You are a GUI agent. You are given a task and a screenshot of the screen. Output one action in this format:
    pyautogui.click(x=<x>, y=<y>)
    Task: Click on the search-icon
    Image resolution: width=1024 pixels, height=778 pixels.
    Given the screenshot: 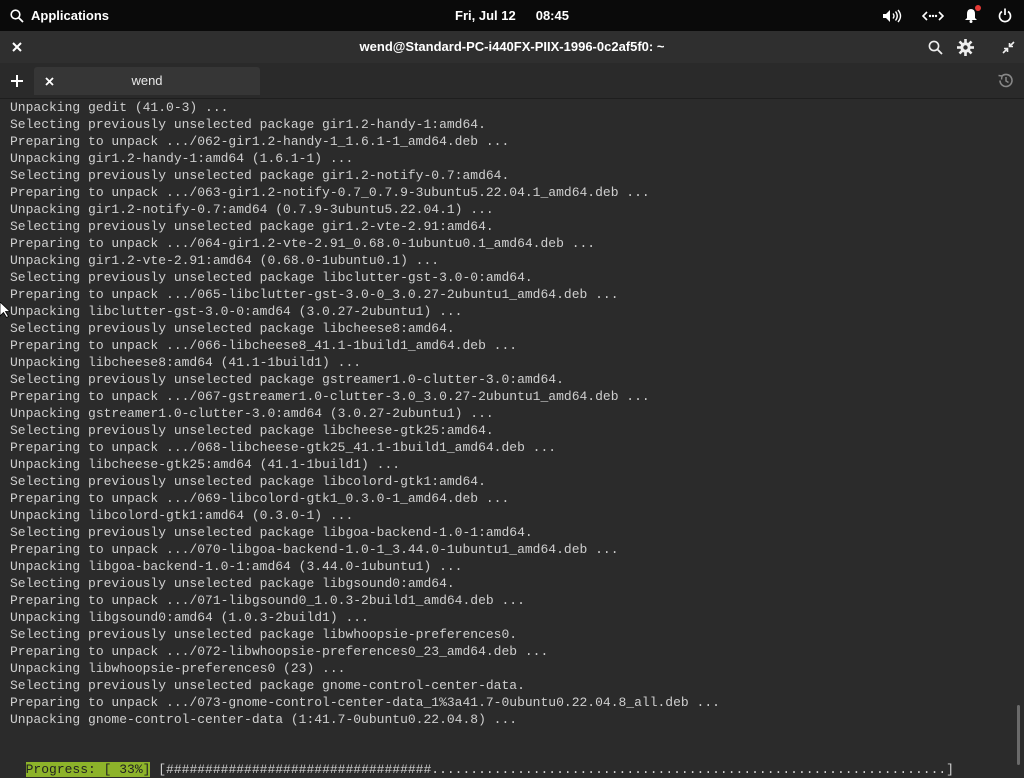 What is the action you would take?
    pyautogui.click(x=935, y=47)
    